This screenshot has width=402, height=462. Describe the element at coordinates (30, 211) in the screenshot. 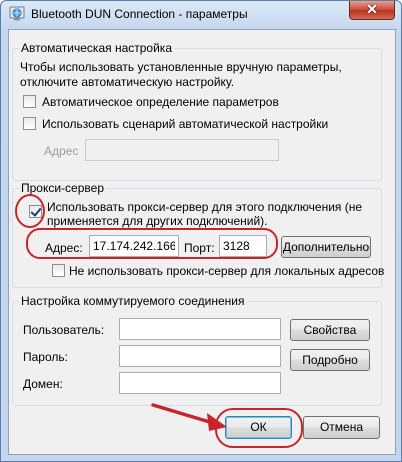

I see `checkbox-highlight-circle` at that location.